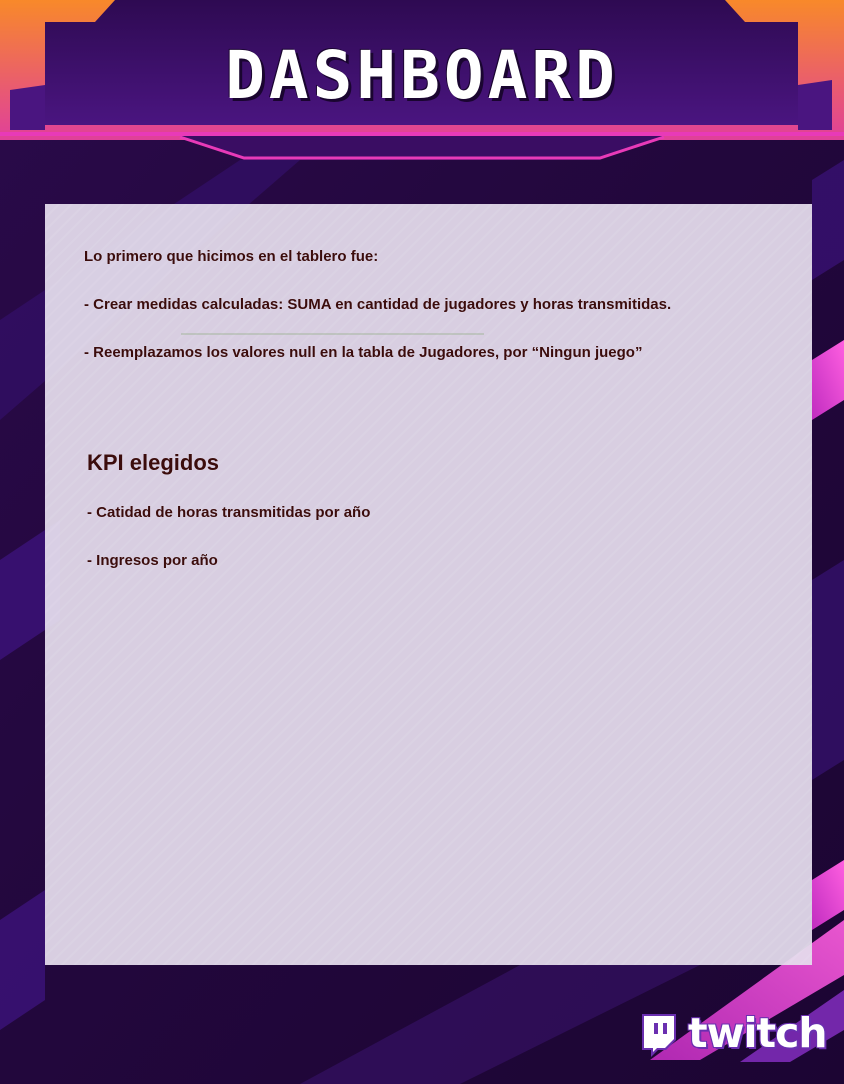 Image resolution: width=844 pixels, height=1084 pixels. I want to click on twitch-glitch-icon, so click(659, 1035).